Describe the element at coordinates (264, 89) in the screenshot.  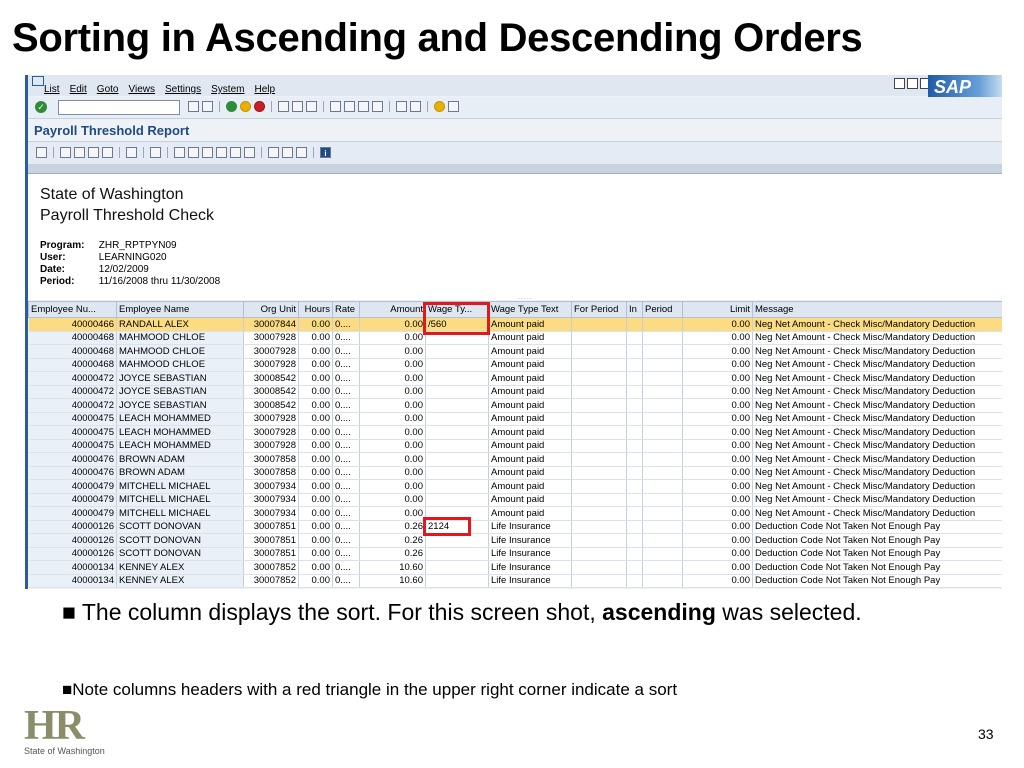
I see `menu-item-help: Help` at that location.